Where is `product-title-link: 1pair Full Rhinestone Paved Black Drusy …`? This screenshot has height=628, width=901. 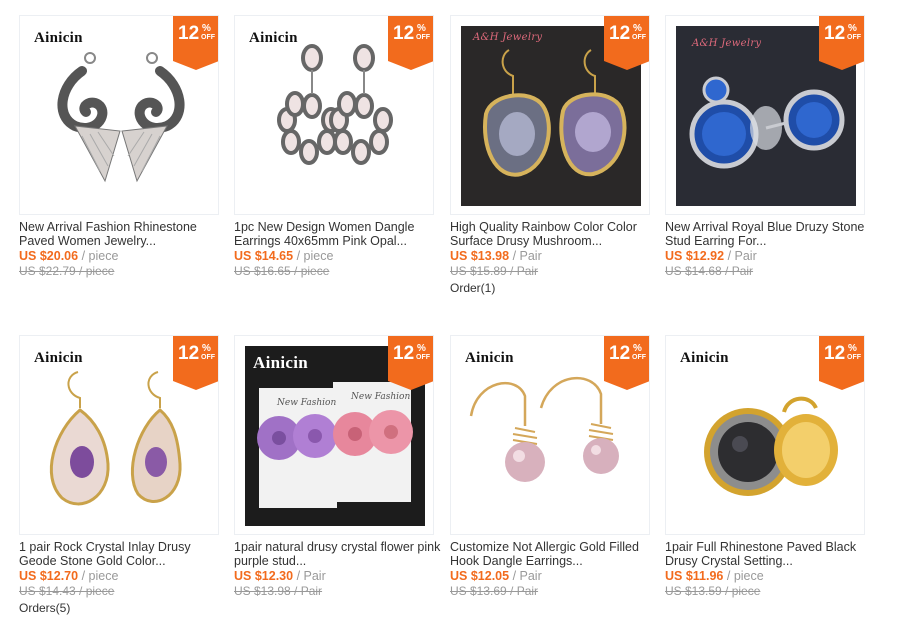
product-title-link: 1pair Full Rhinestone Paved Black Drusy … is located at coordinates (771, 554).